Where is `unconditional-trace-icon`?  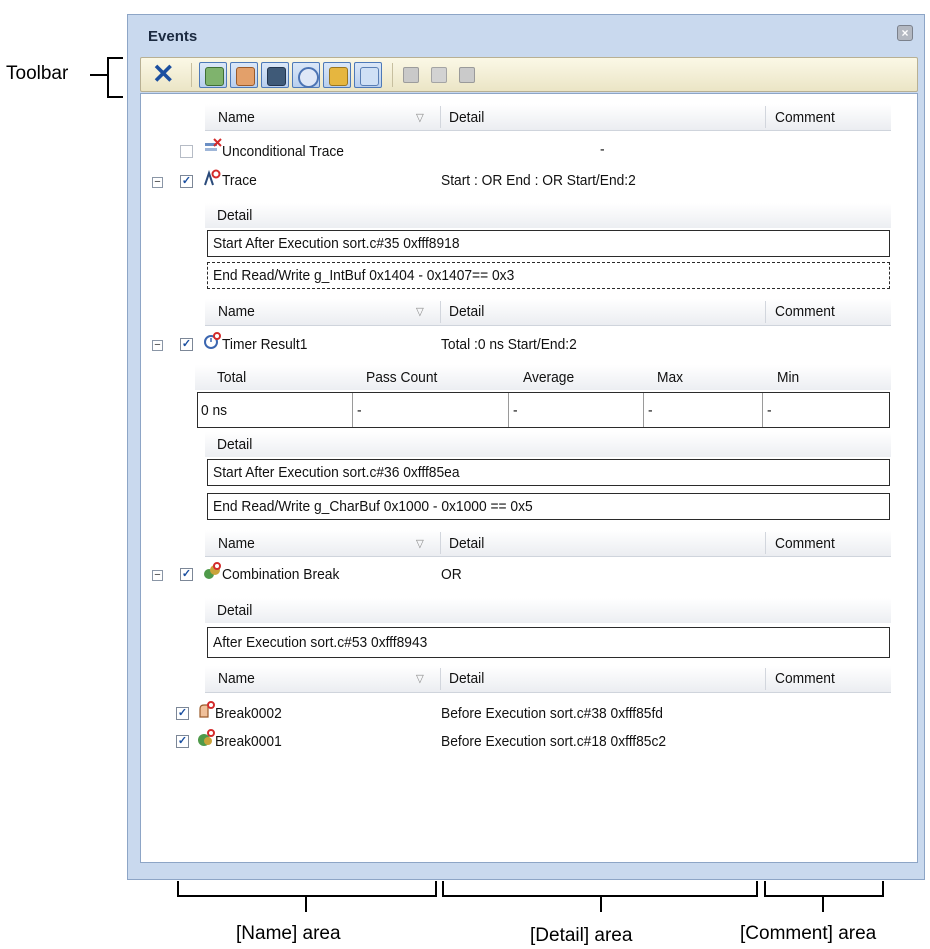 unconditional-trace-icon is located at coordinates (213, 147).